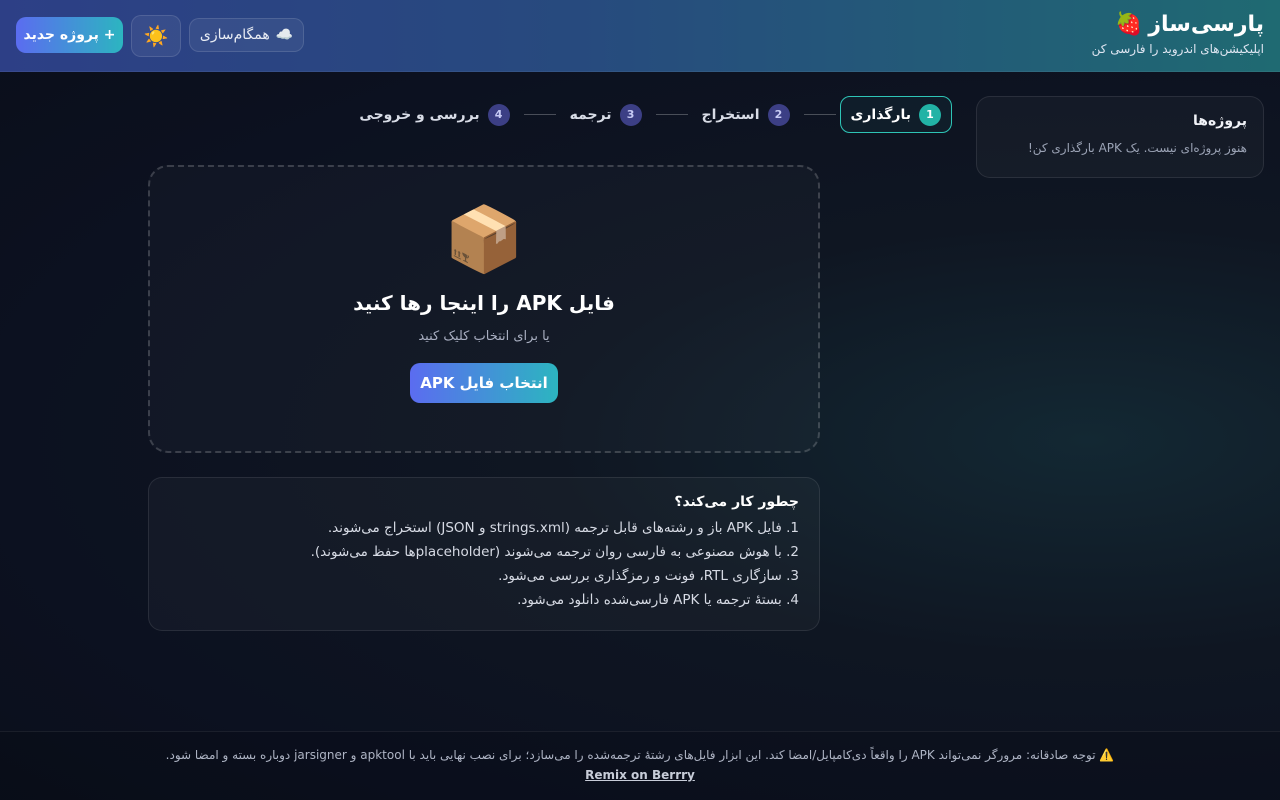  Describe the element at coordinates (1137, 148) in the screenshot. I see `projects-empty-text: هنوز پروژه‌ای نیست. یک APK بارگذاری کن!` at that location.